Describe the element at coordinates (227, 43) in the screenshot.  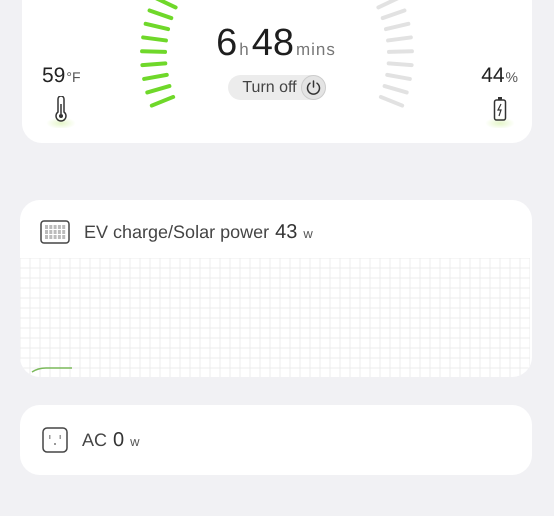
I see `hours-value: 6` at that location.